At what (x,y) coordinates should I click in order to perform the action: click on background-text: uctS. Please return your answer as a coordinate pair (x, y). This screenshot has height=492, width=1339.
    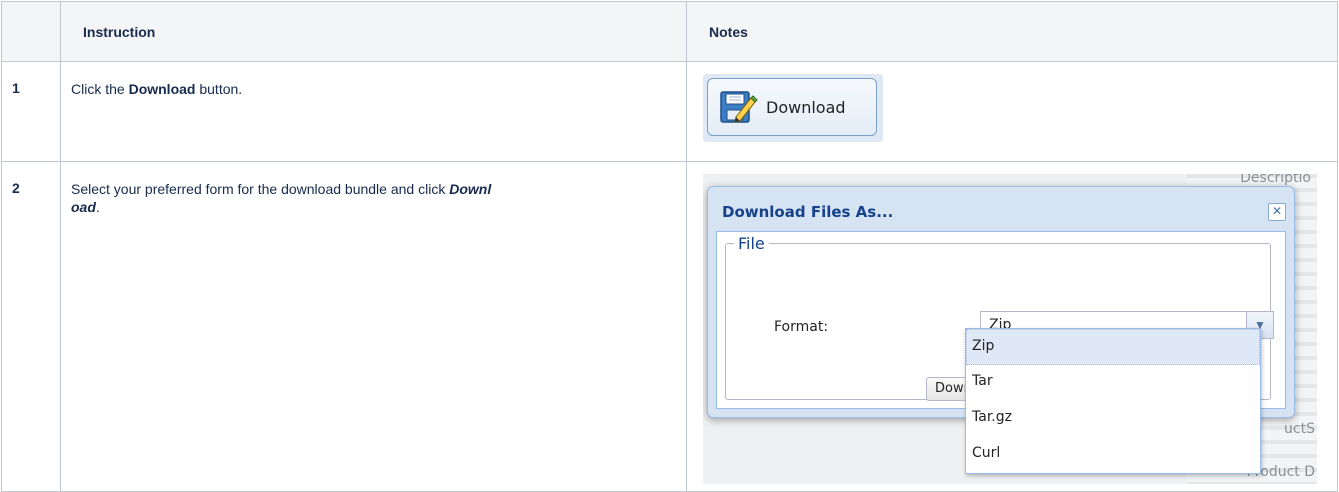
    Looking at the image, I should click on (1299, 429).